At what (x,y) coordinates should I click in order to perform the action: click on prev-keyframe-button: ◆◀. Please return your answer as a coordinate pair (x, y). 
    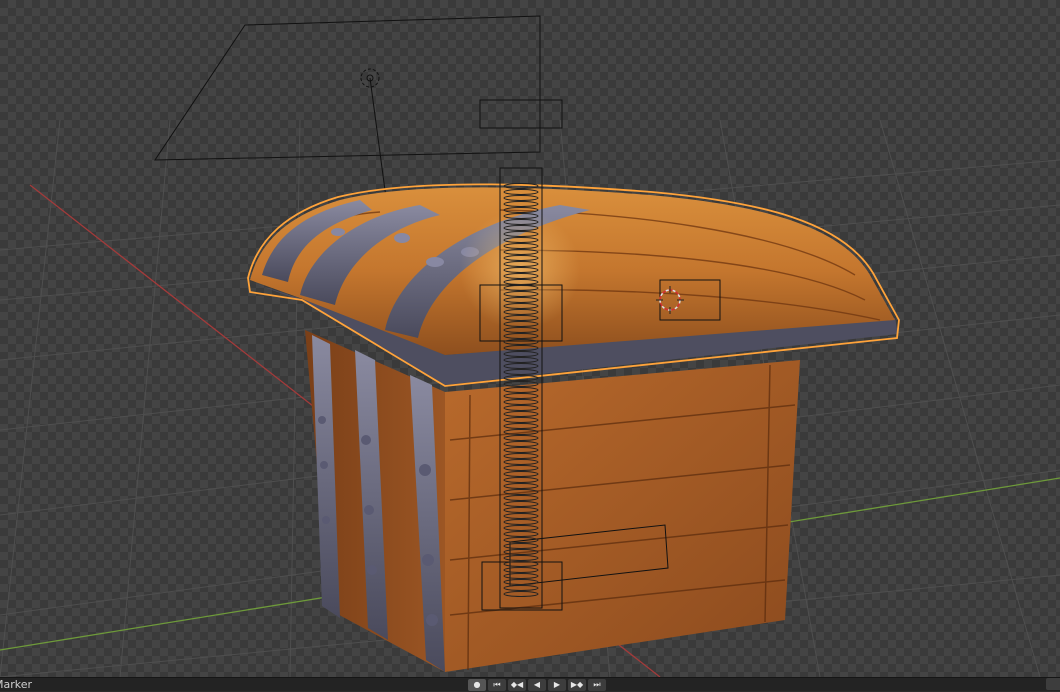
    Looking at the image, I should click on (517, 685).